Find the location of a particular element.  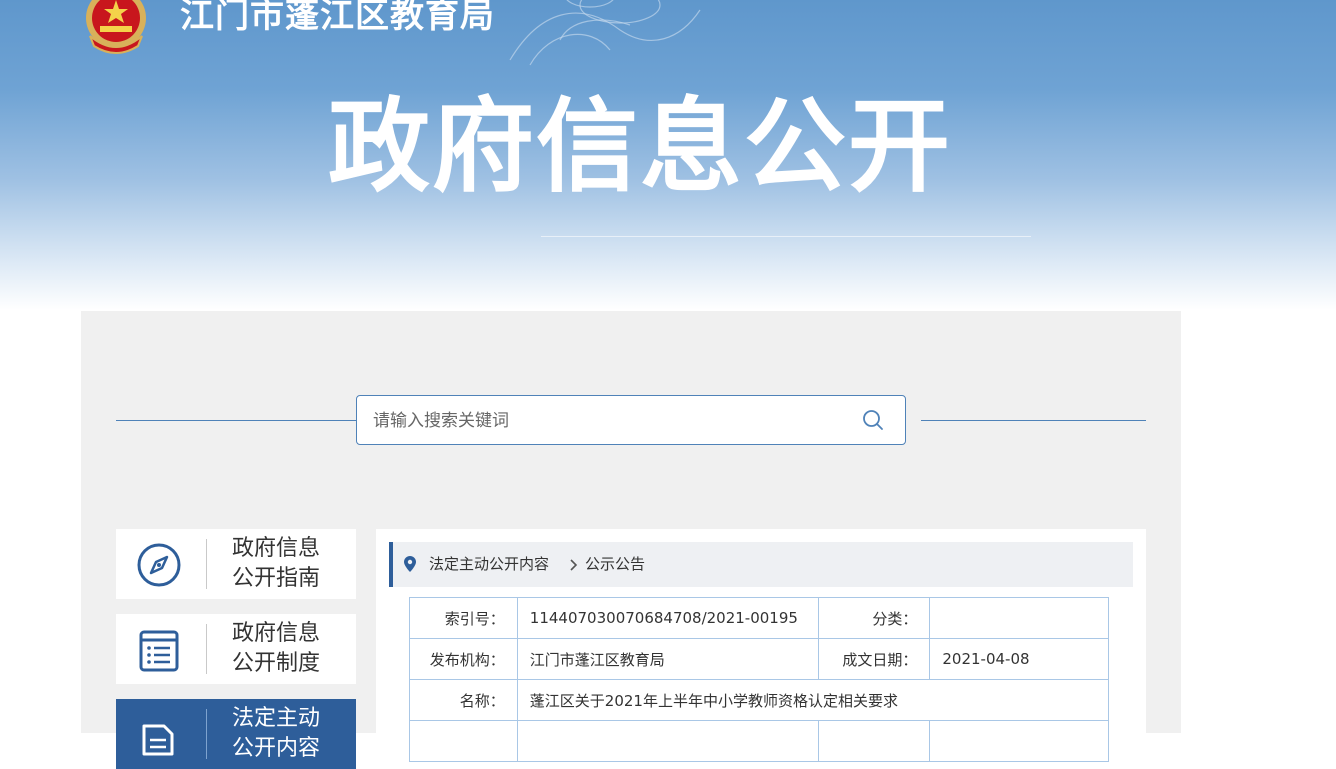

index-value: 114407030070684708/2021-00195 is located at coordinates (667, 618).